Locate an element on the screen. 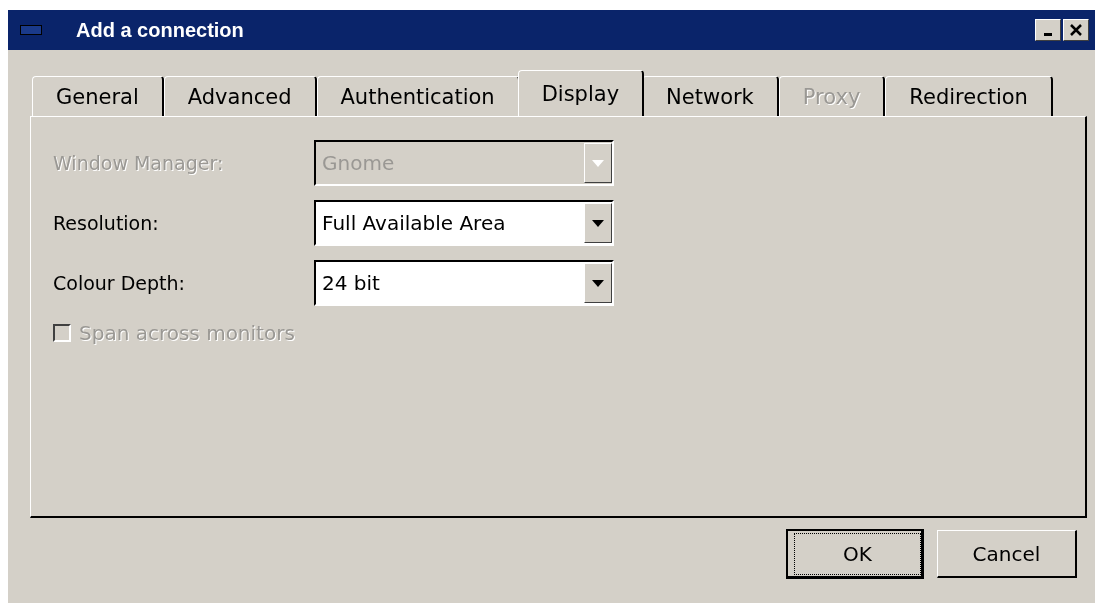 This screenshot has width=1103, height=603. dropdown: 24 bit is located at coordinates (464, 283).